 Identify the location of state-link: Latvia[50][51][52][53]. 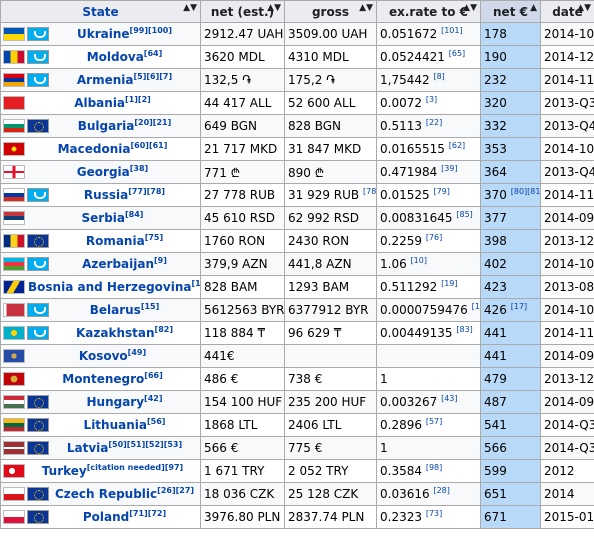
(124, 448).